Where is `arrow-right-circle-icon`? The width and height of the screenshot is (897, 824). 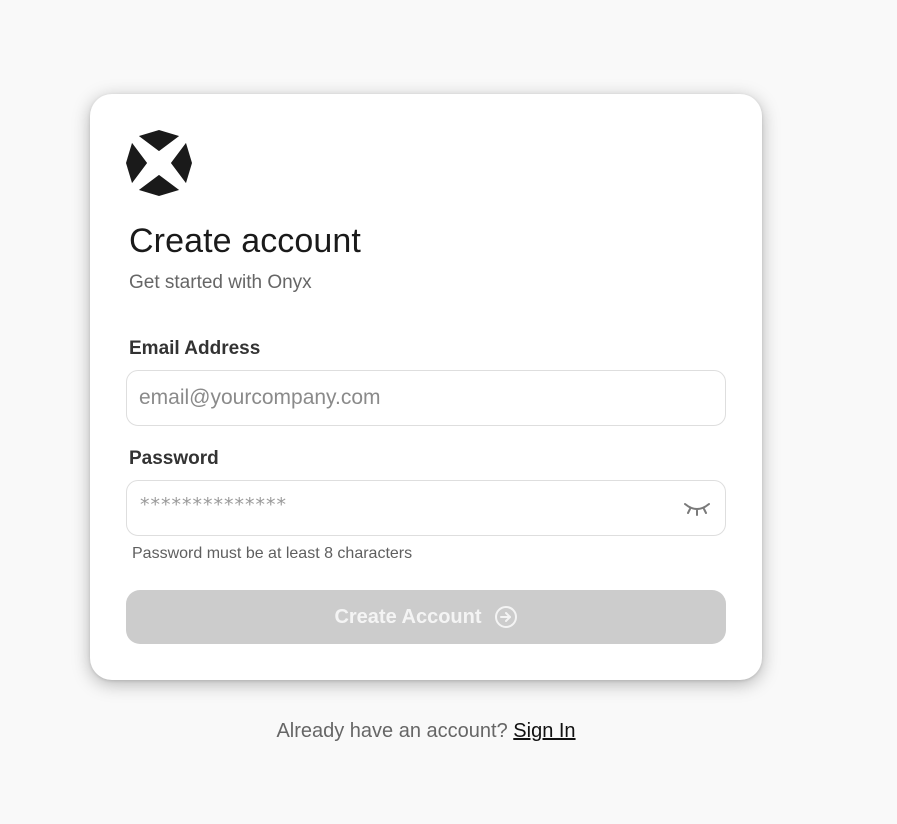
arrow-right-circle-icon is located at coordinates (505, 617).